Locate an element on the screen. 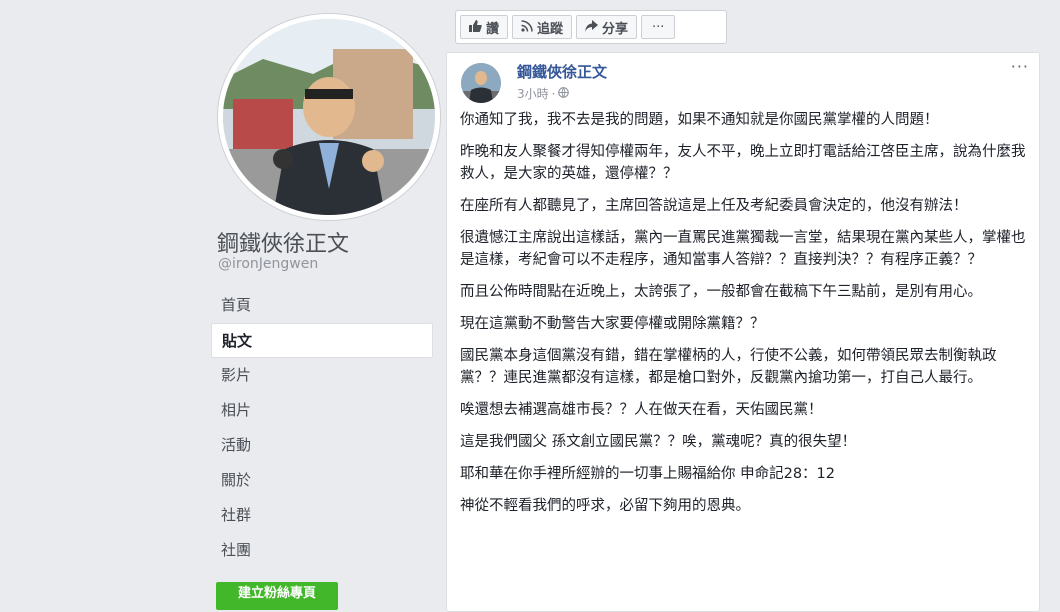 The height and width of the screenshot is (612, 1060). post-author-avatar is located at coordinates (481, 83).